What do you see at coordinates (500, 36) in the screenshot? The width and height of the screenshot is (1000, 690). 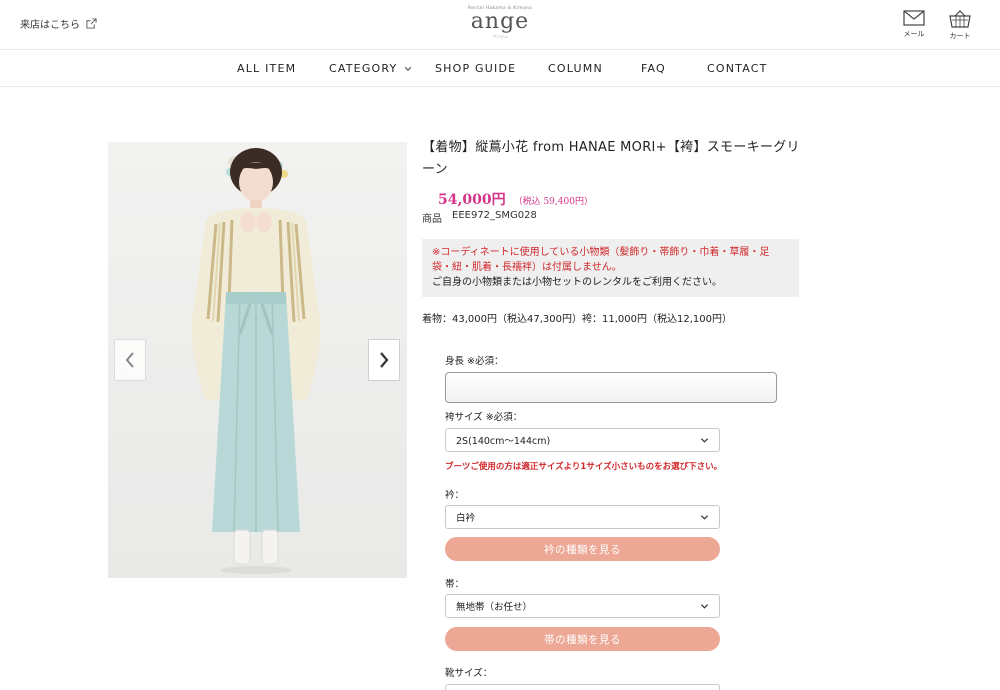 I see `logo-subtext: アンジュ` at bounding box center [500, 36].